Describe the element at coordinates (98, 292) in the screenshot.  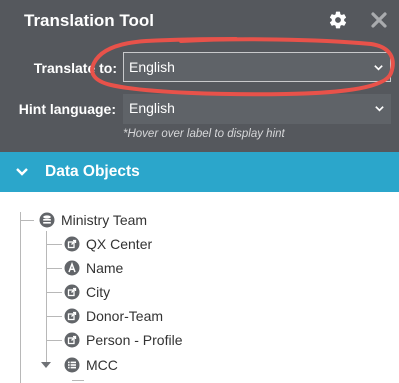
I see `tree-node-label: City` at that location.